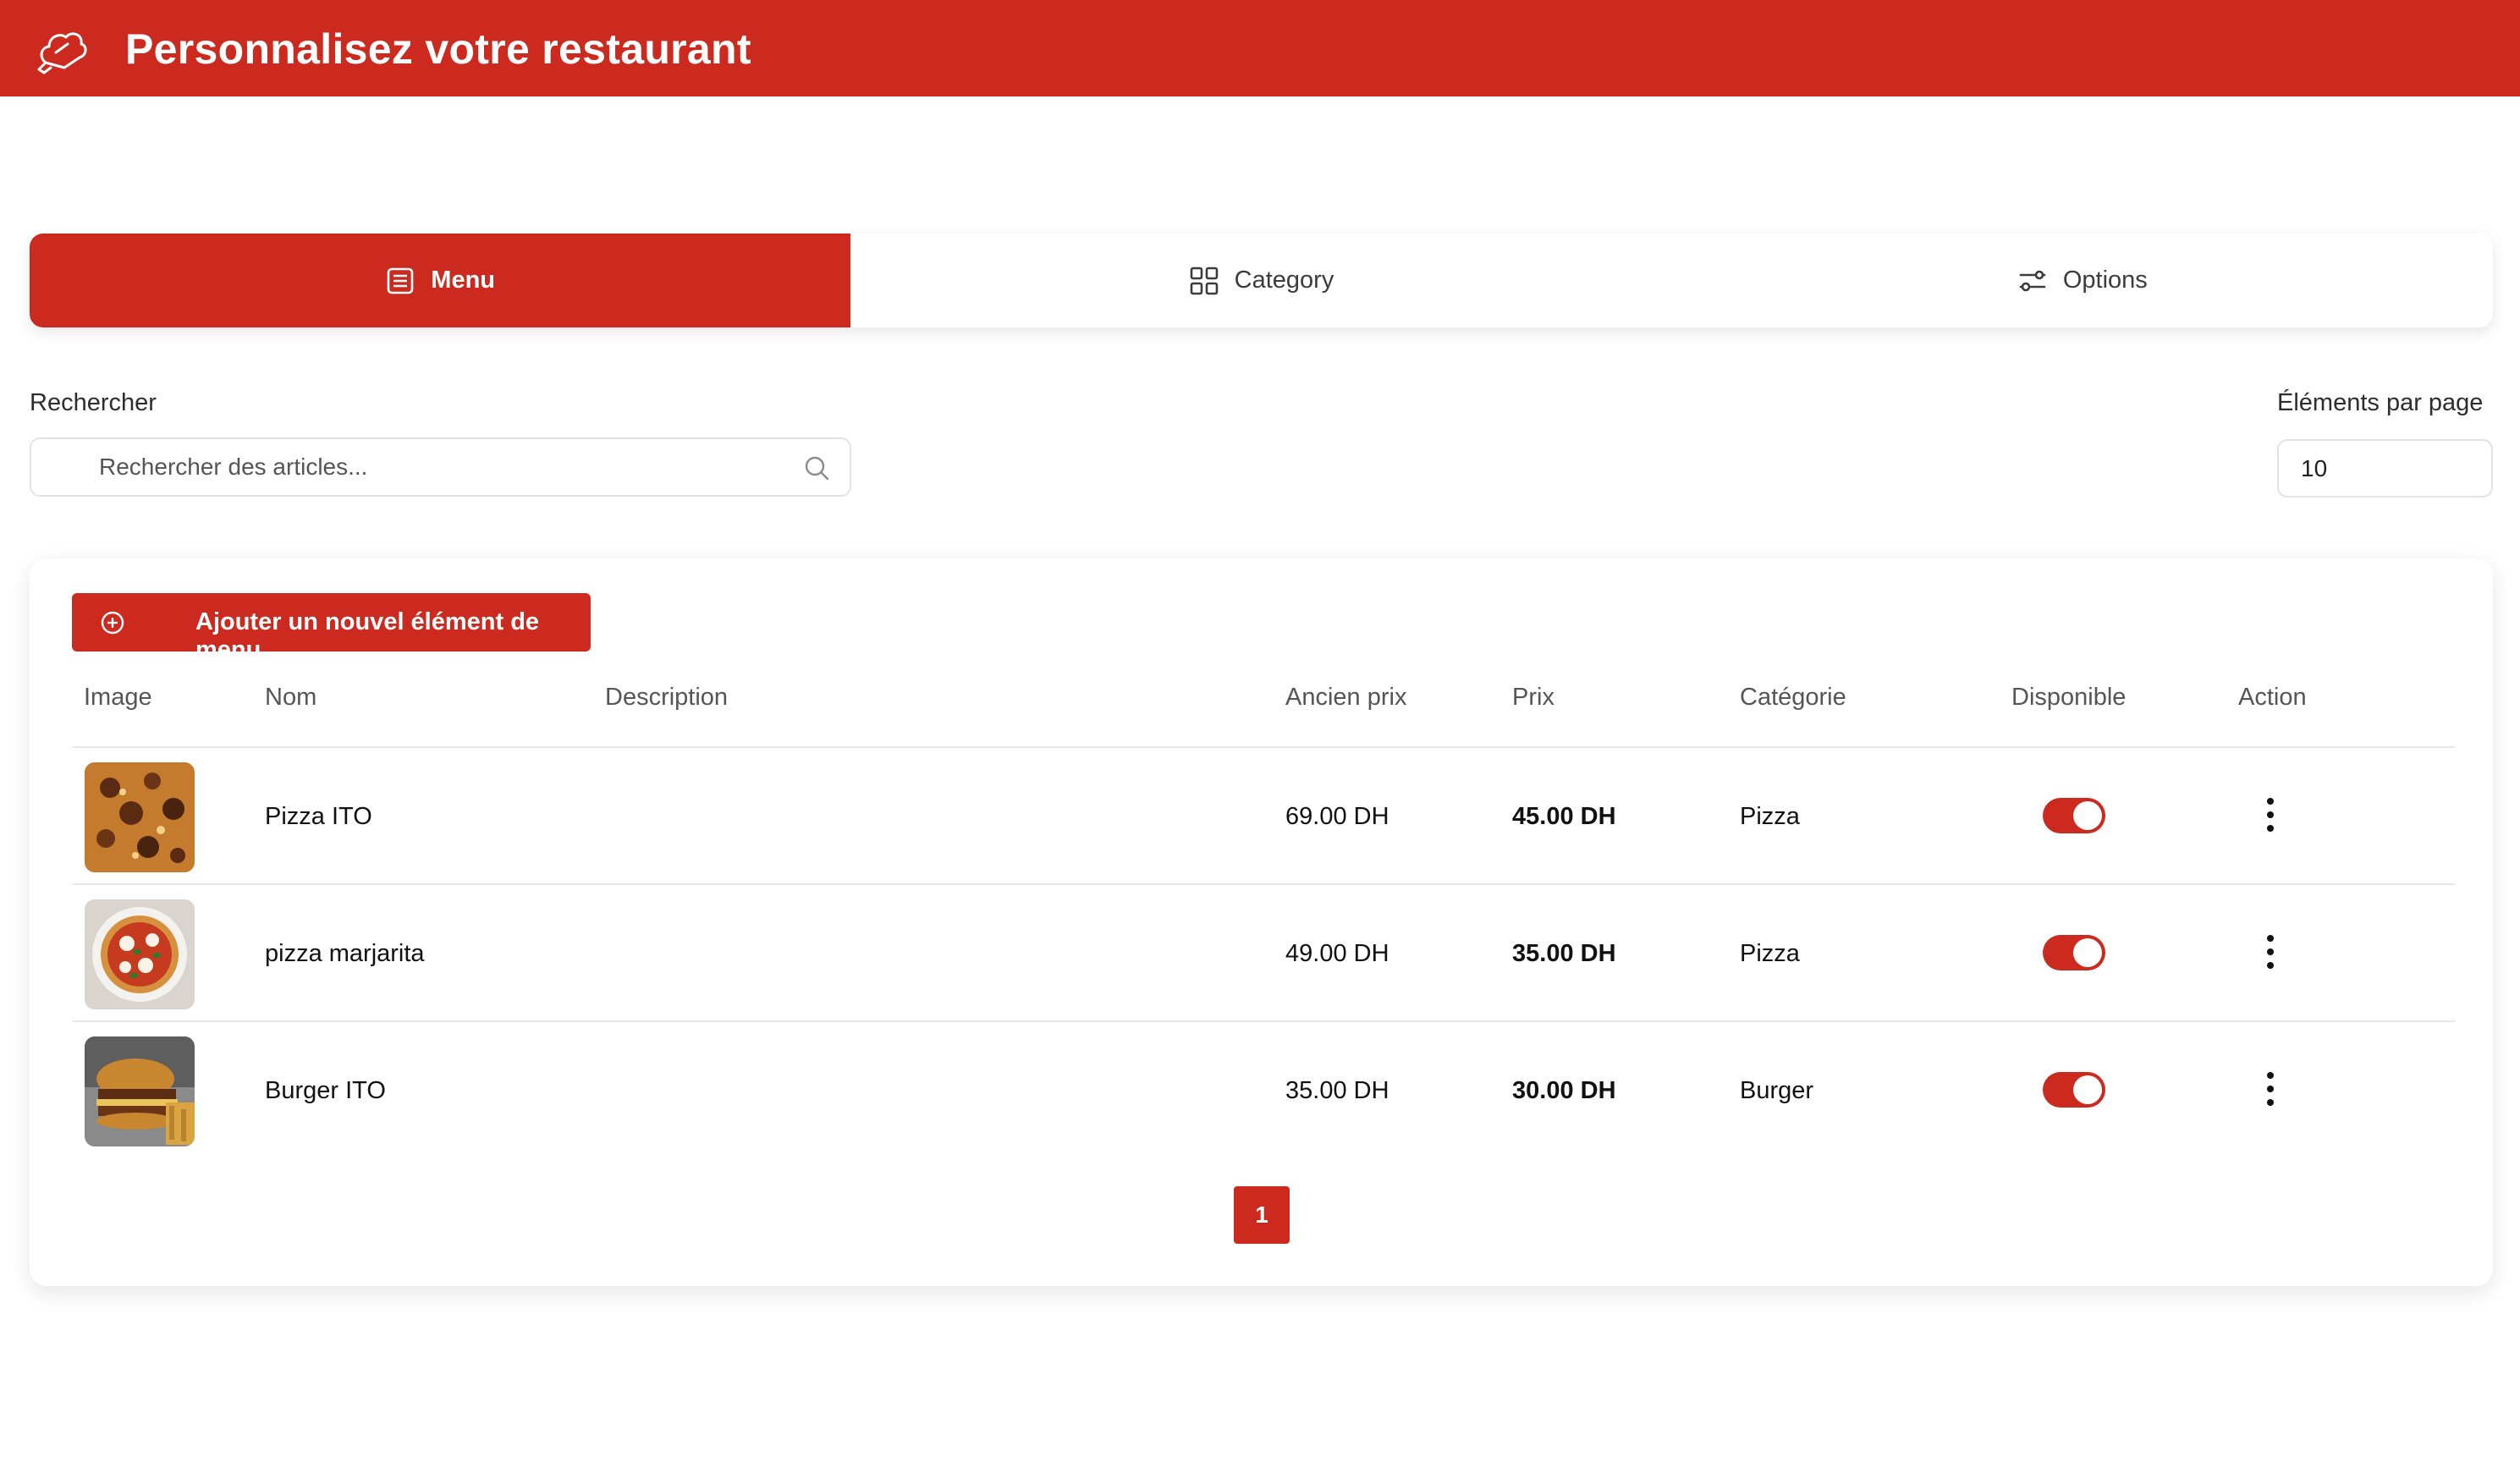 Image resolution: width=2520 pixels, height=1479 pixels. I want to click on plus-circle-icon, so click(113, 623).